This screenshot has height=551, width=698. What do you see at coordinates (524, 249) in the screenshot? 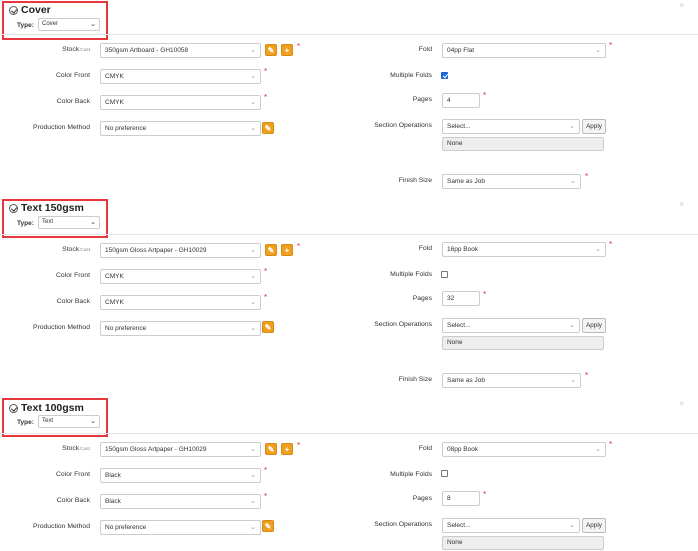
I see `fold-select: 16pp Book ⌄` at bounding box center [524, 249].